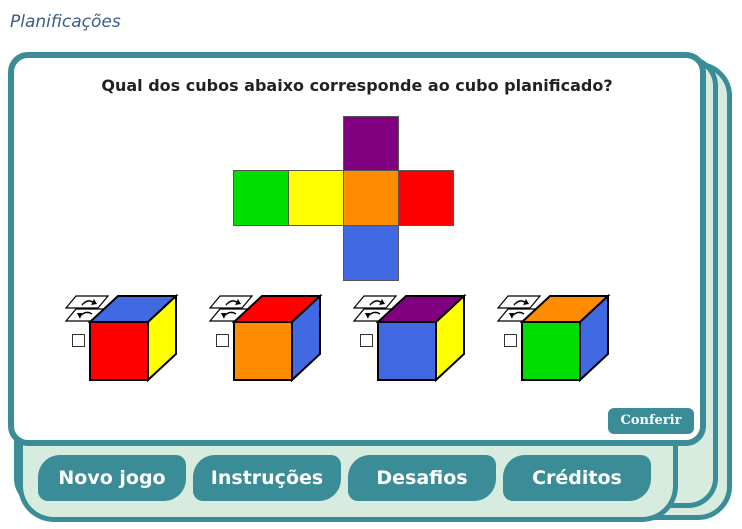  Describe the element at coordinates (112, 478) in the screenshot. I see `new-game-tab: Novo jogo` at that location.